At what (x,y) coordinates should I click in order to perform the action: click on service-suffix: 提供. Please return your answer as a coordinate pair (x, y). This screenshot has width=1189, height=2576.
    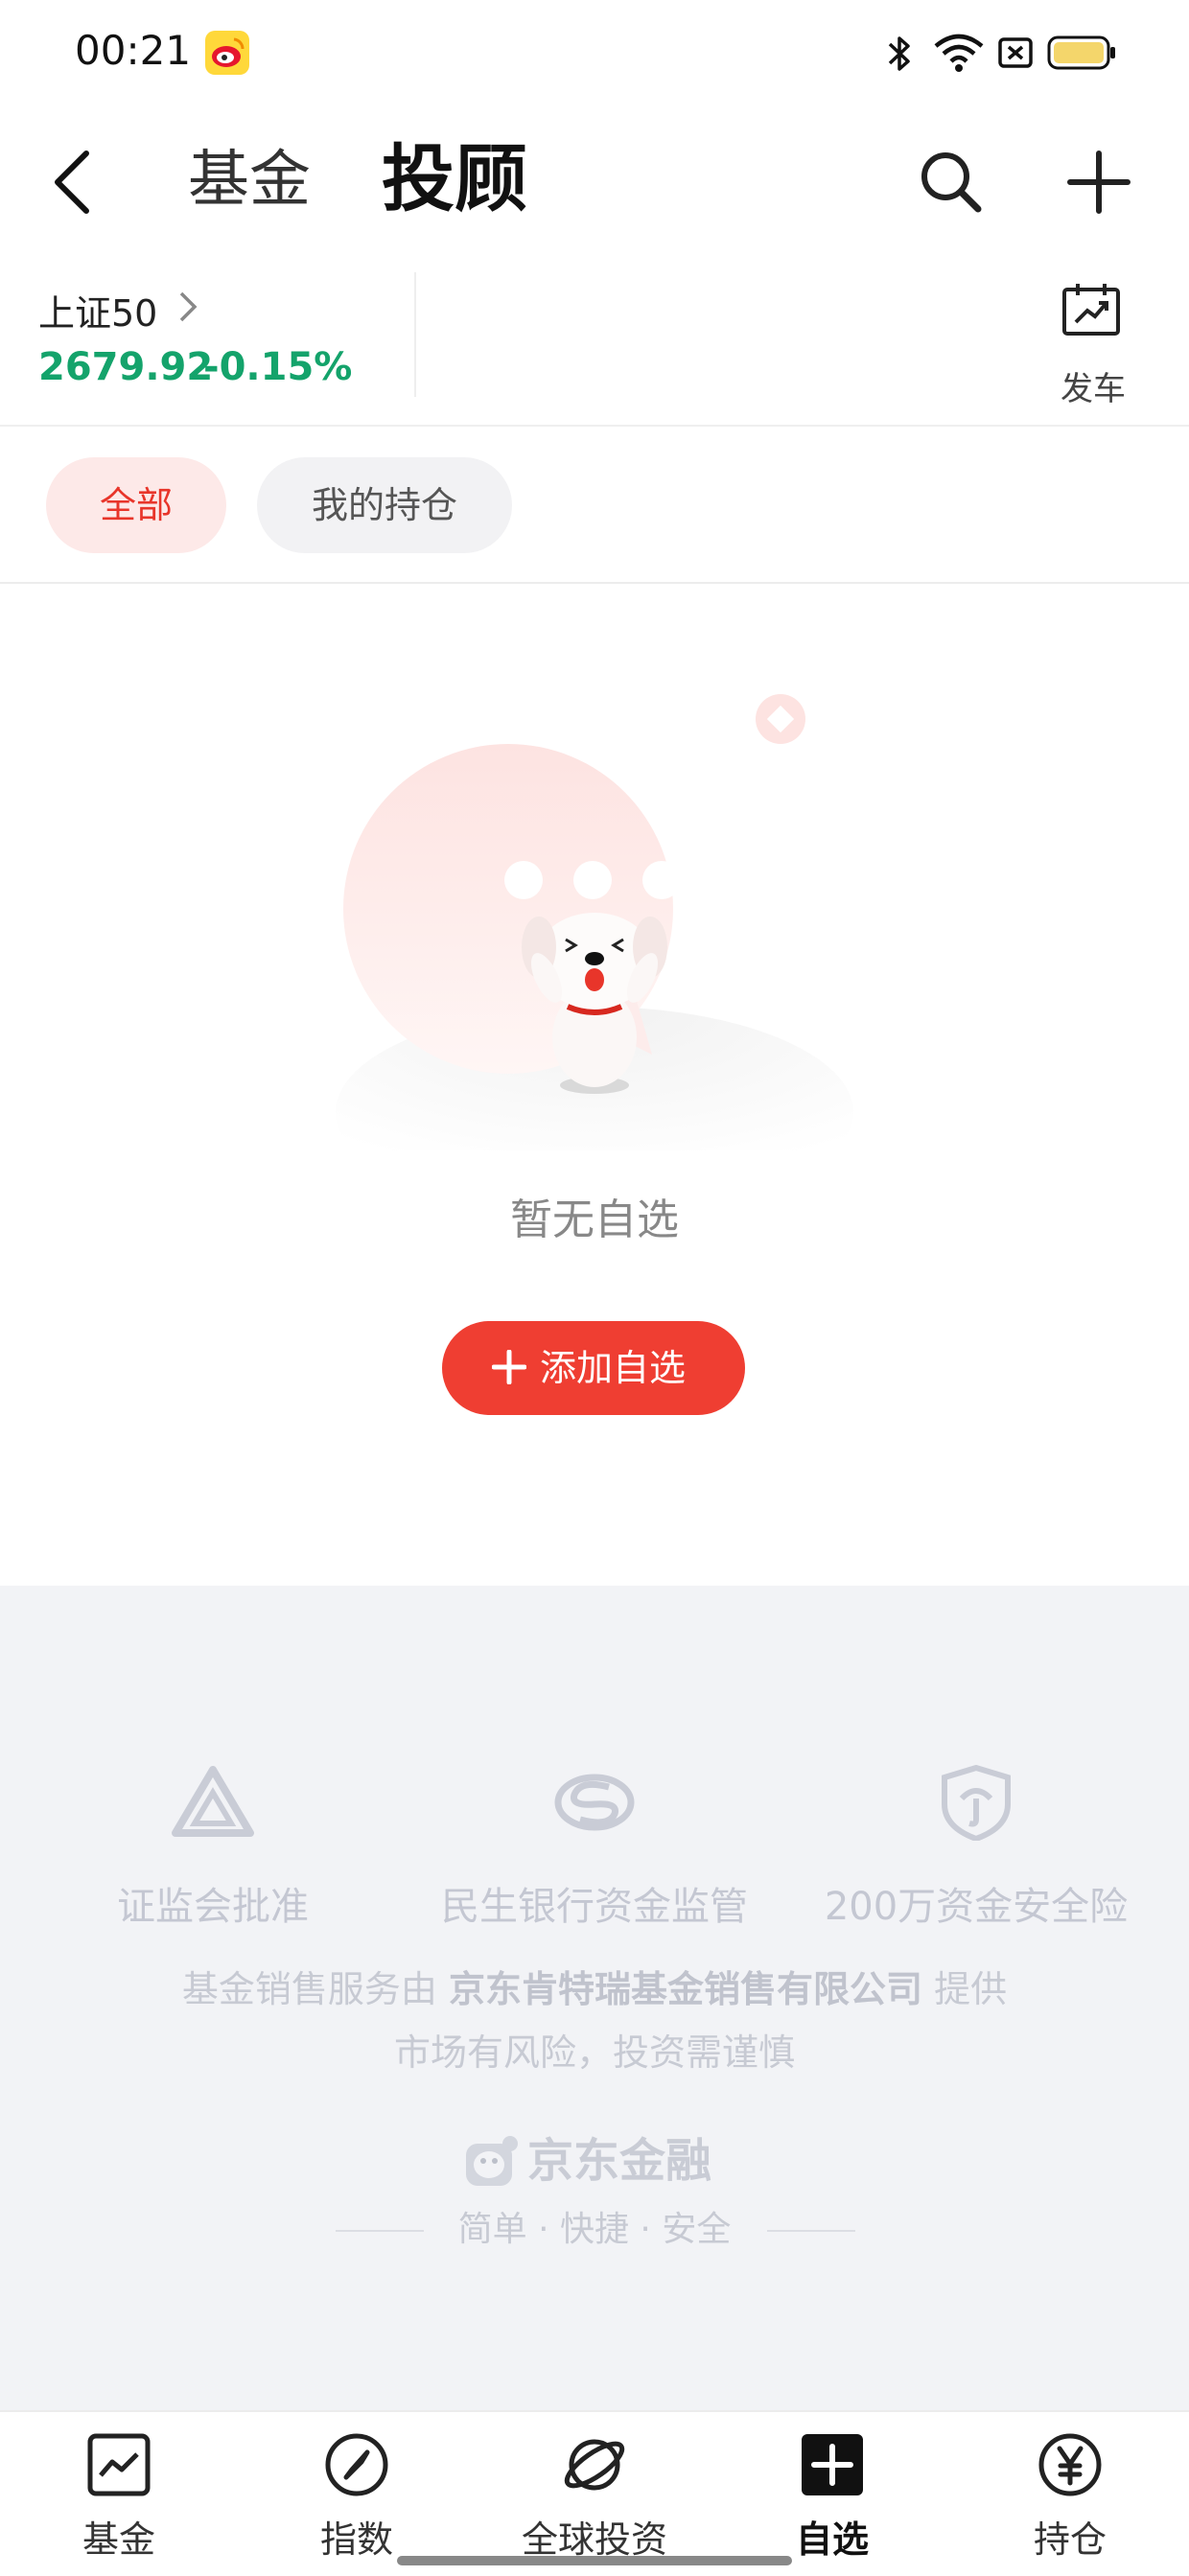
    Looking at the image, I should click on (971, 1989).